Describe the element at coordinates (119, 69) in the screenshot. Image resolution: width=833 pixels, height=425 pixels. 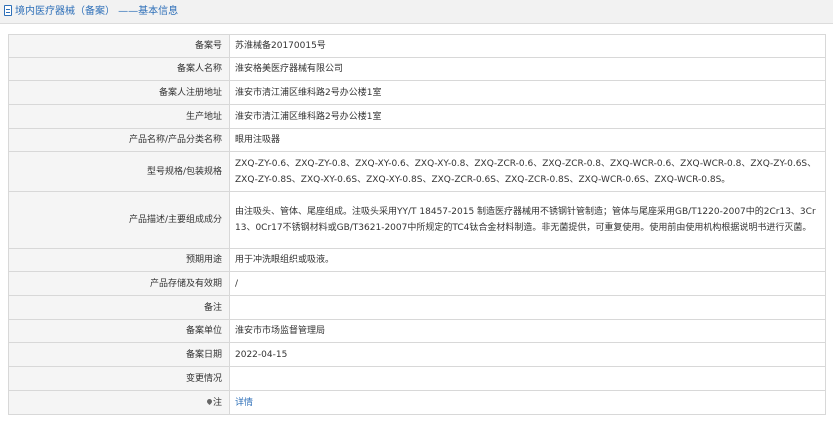
I see `row-label: 备案人名称` at that location.